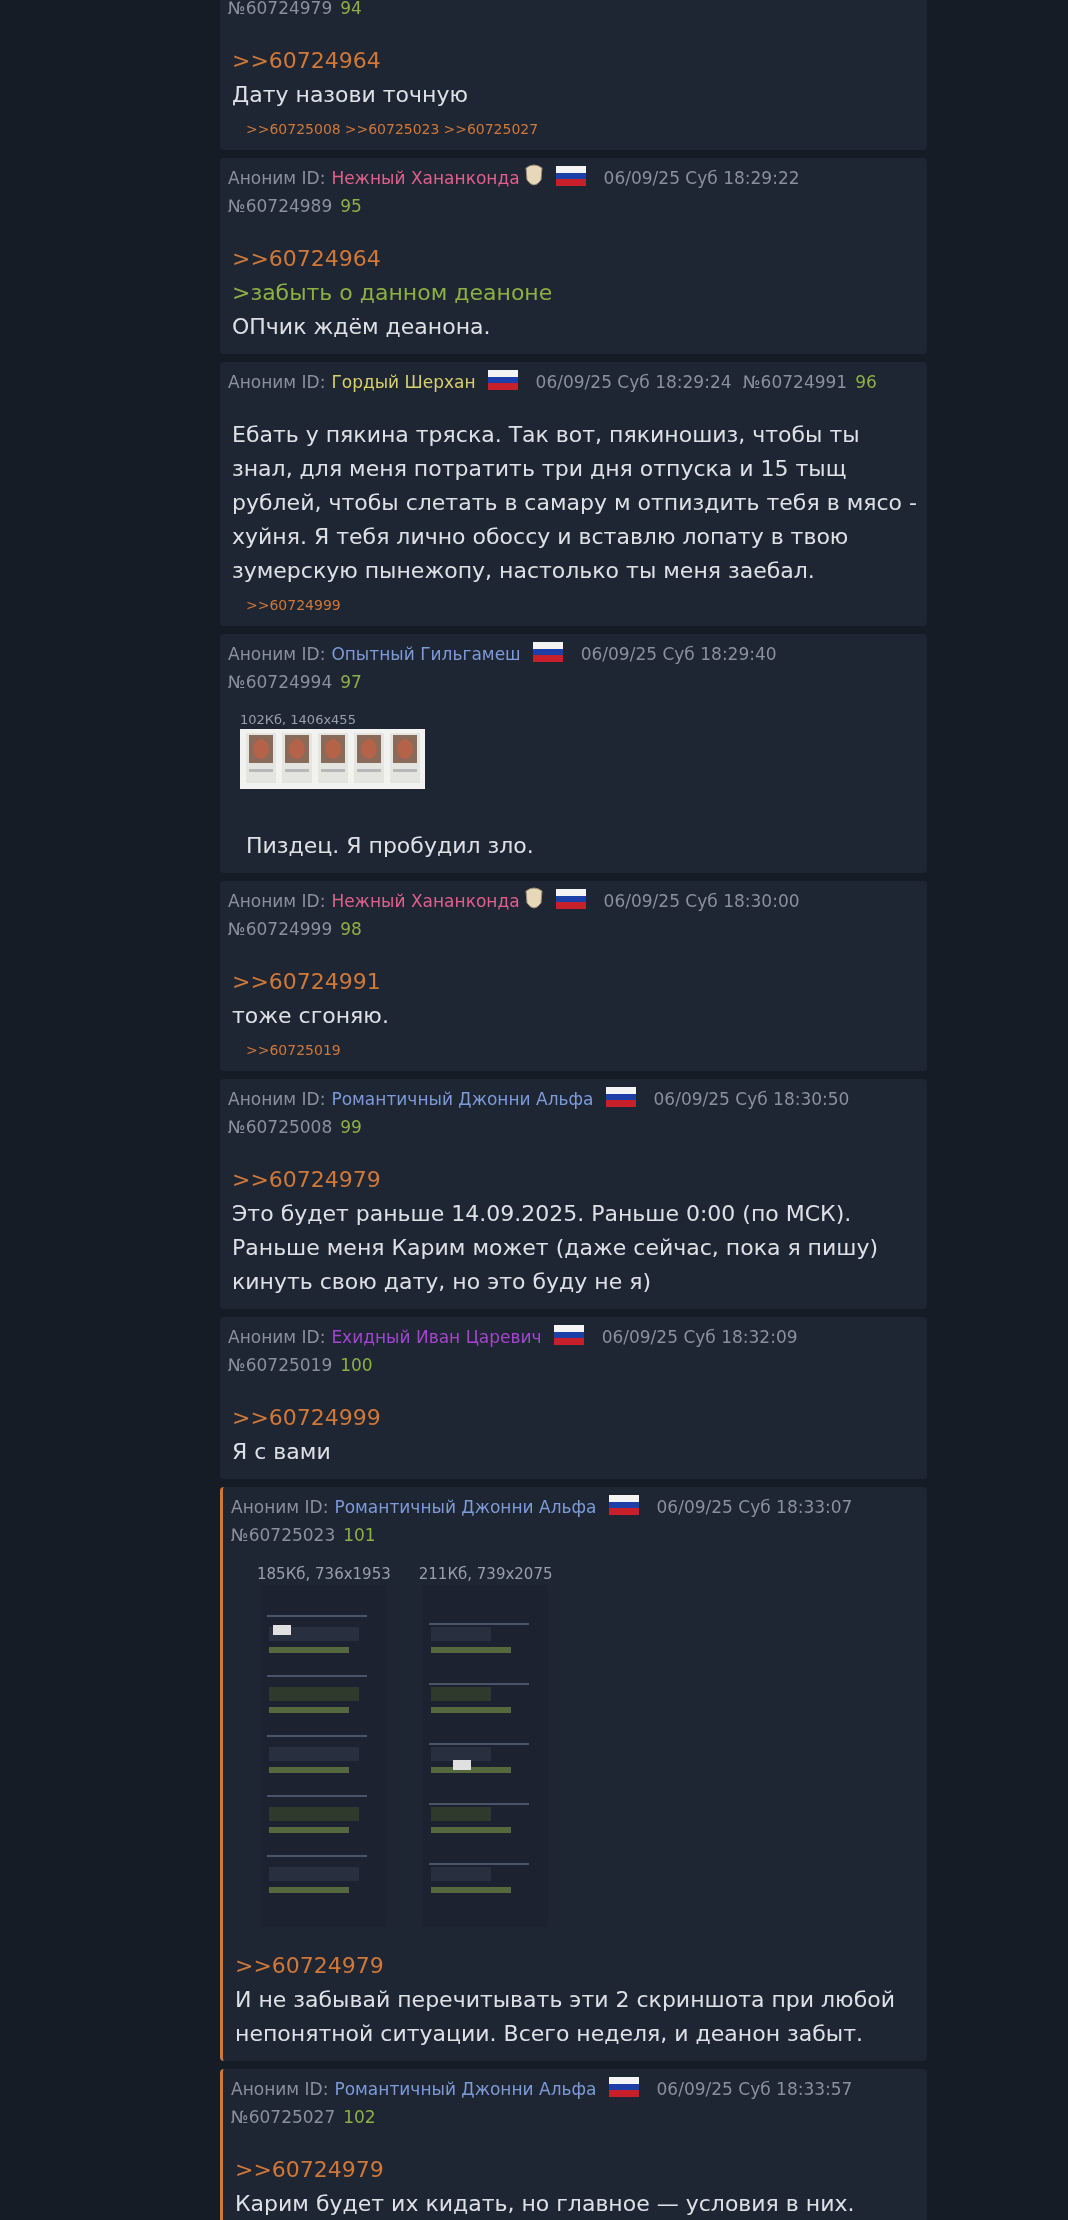 The width and height of the screenshot is (1068, 2220). What do you see at coordinates (324, 1574) in the screenshot?
I see `file-info: 185Кб, 736x1953` at bounding box center [324, 1574].